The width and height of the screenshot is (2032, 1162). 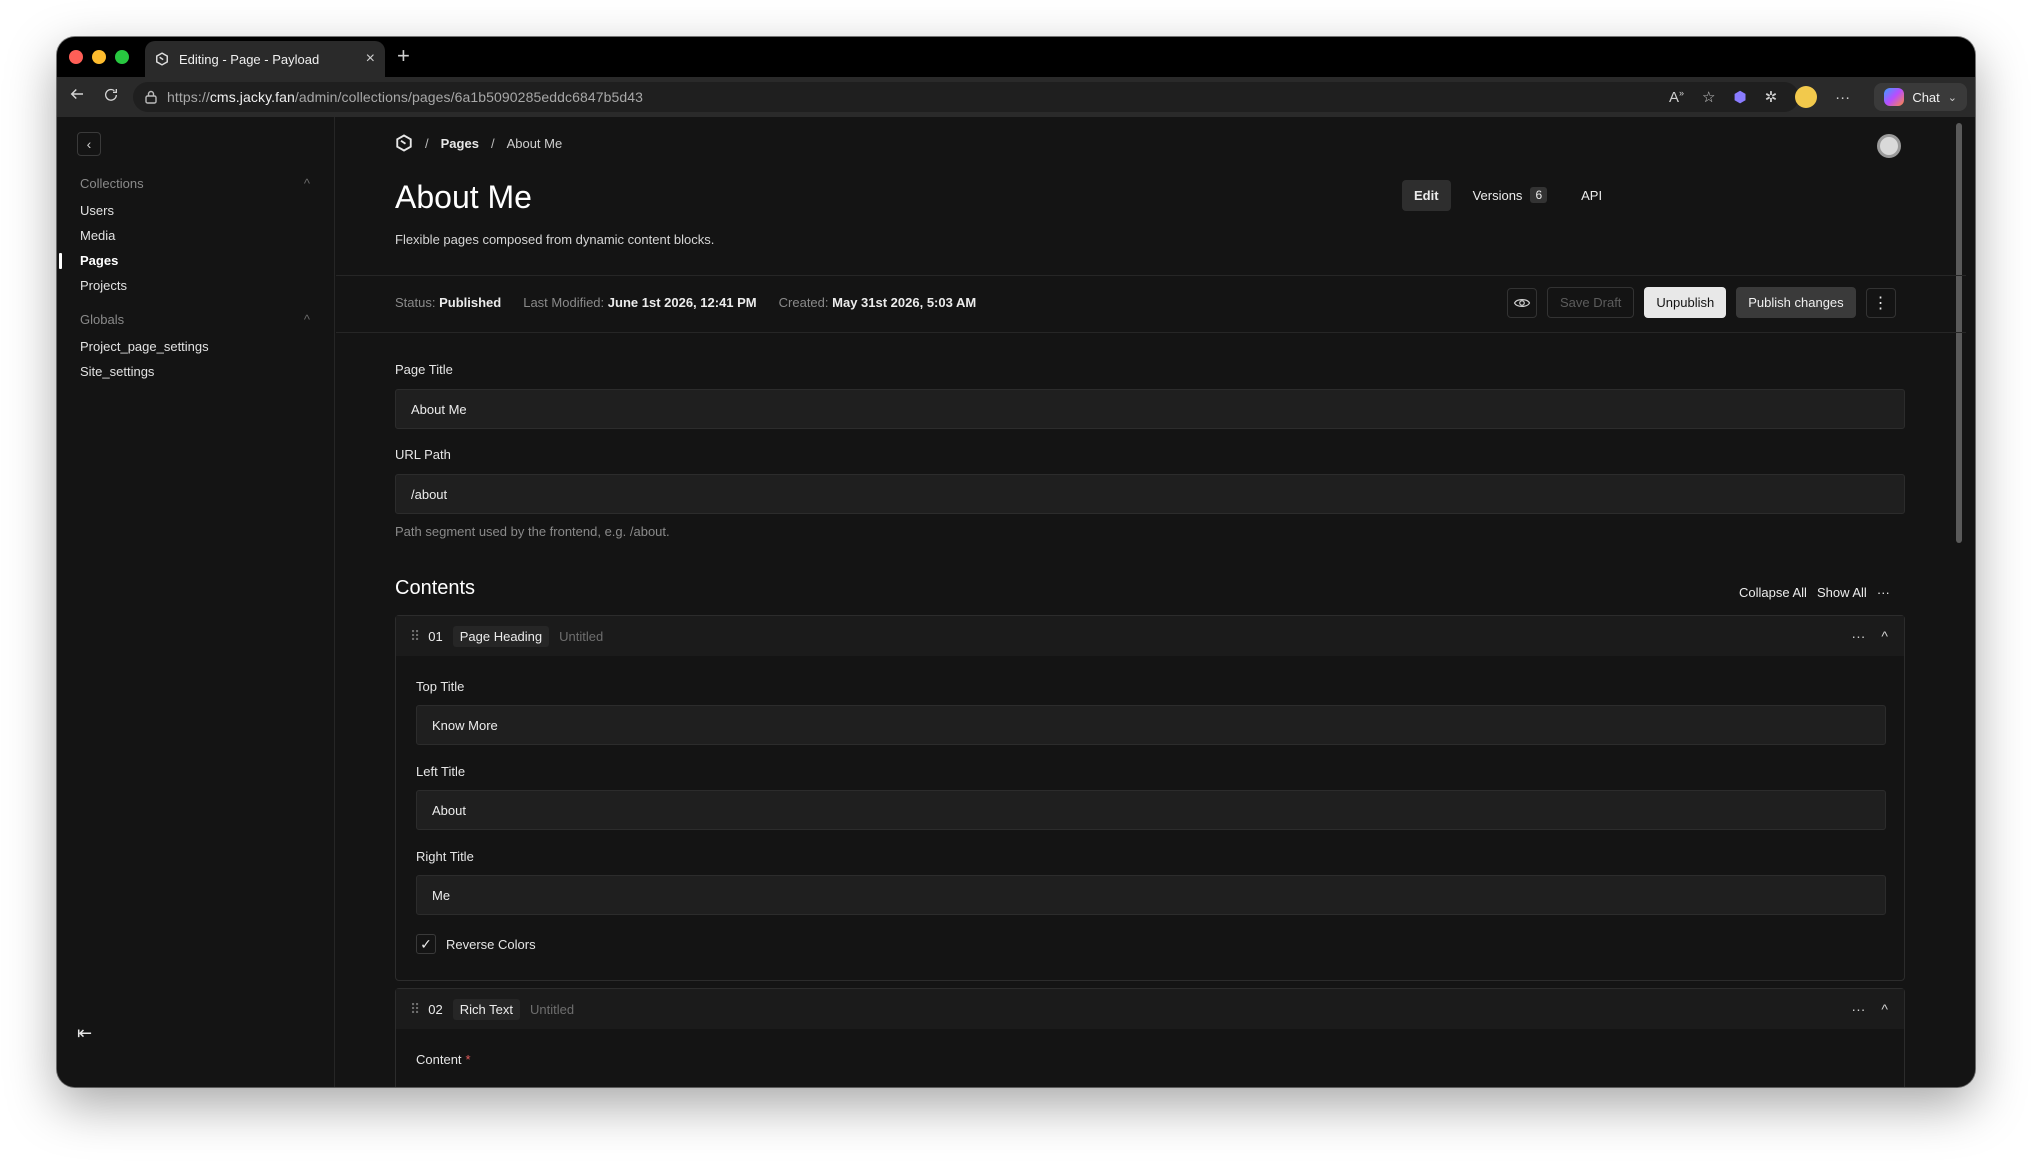 What do you see at coordinates (501, 636) in the screenshot?
I see `block-type-label: Page Heading` at bounding box center [501, 636].